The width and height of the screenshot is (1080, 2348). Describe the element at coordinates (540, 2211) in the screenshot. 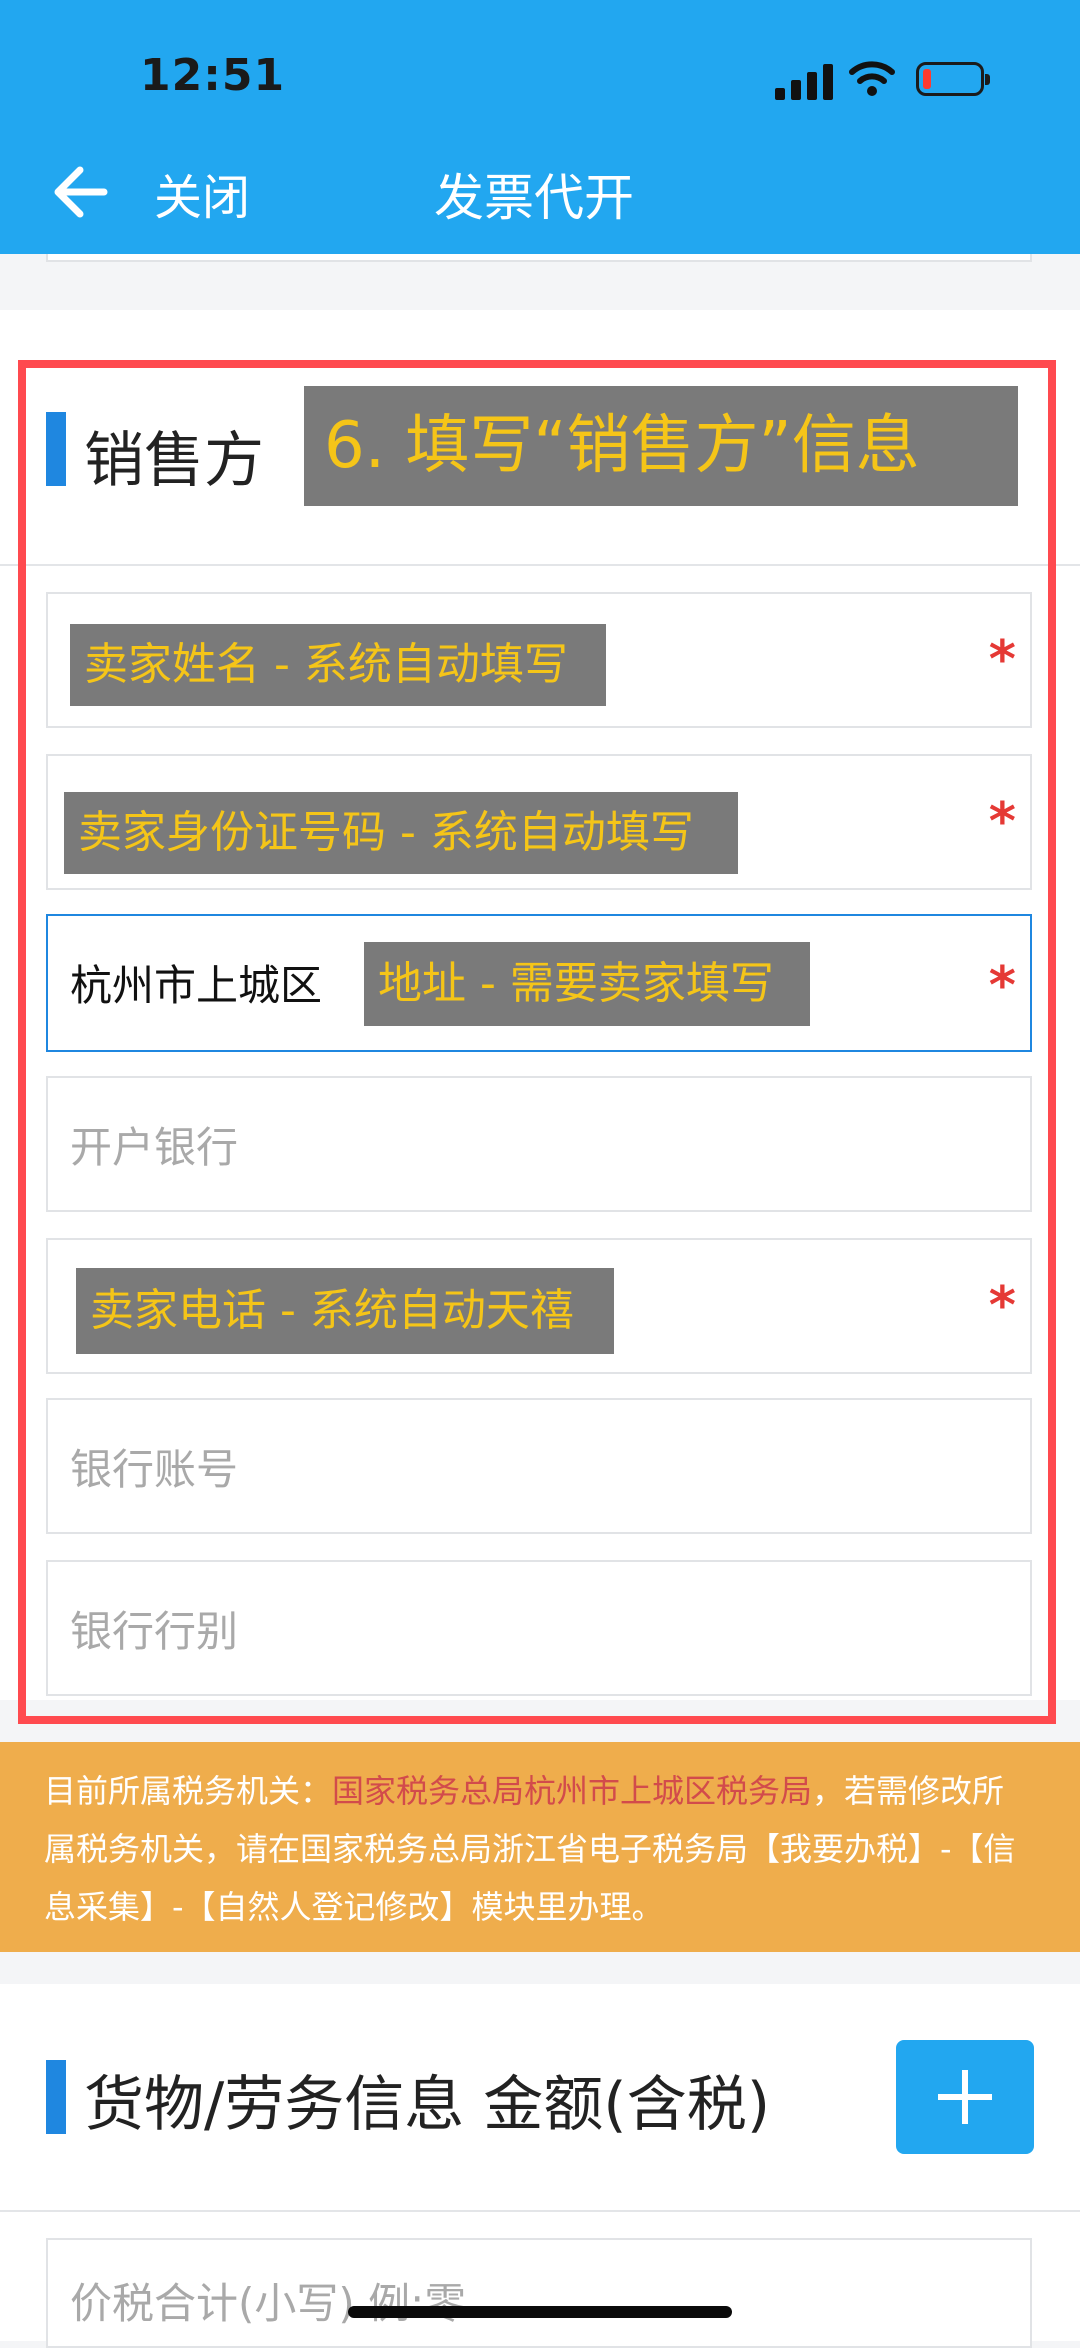

I see `section-divider` at that location.